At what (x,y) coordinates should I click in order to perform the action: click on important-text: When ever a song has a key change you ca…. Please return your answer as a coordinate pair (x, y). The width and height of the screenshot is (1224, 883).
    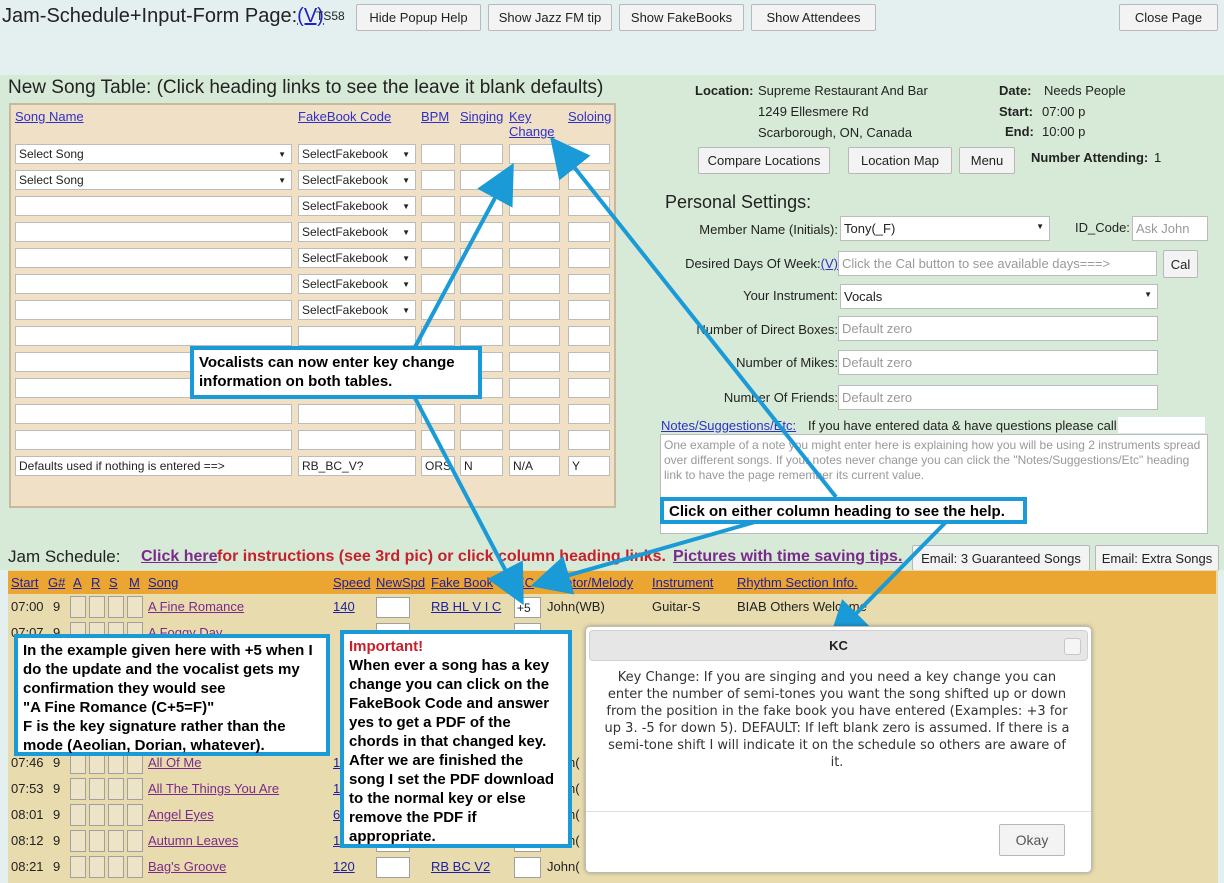
    Looking at the image, I should click on (452, 751).